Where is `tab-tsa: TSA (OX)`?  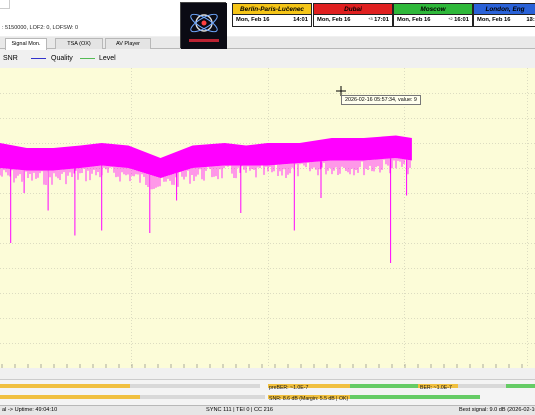 tab-tsa: TSA (OX) is located at coordinates (79, 43).